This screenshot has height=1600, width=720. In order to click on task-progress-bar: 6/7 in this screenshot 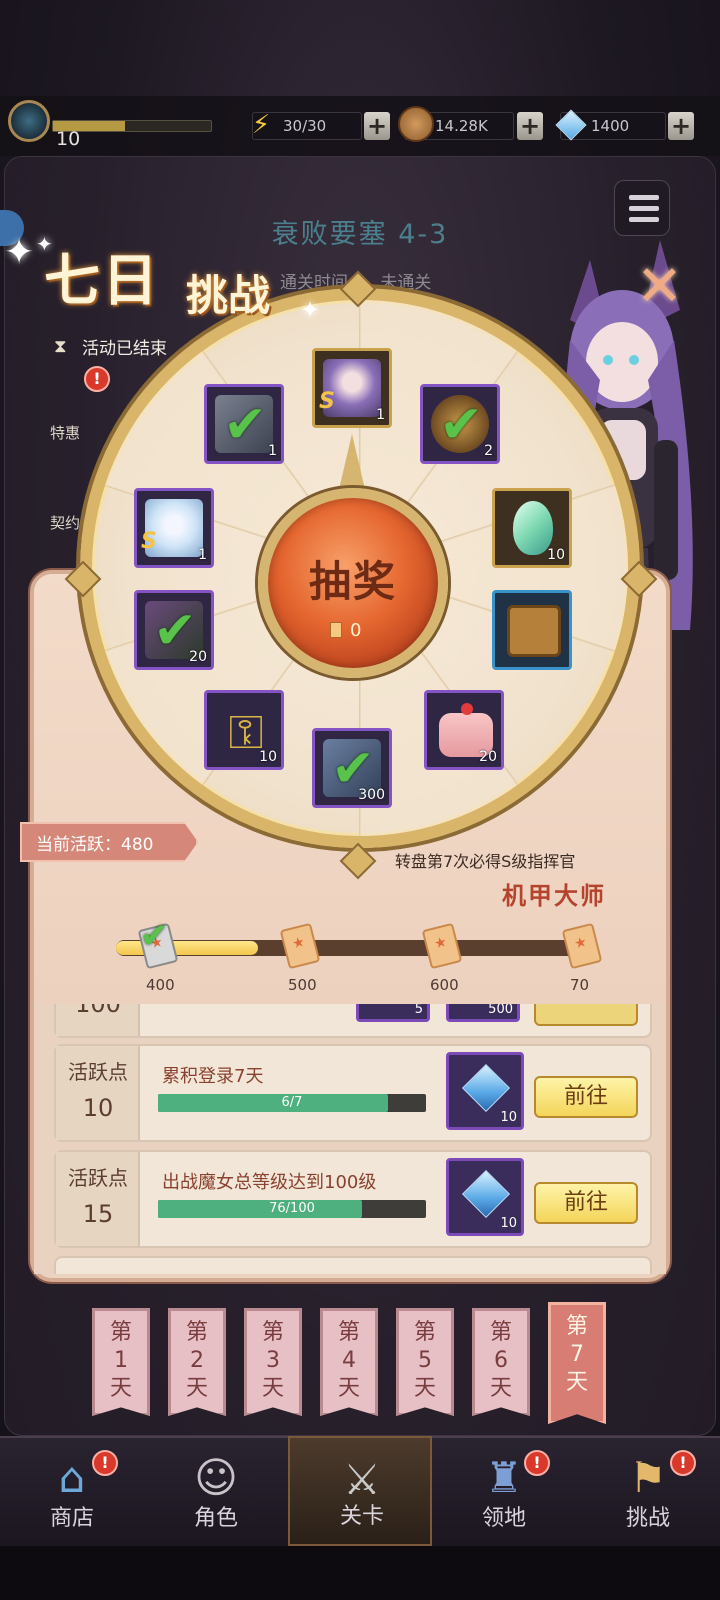, I will do `click(292, 1103)`.